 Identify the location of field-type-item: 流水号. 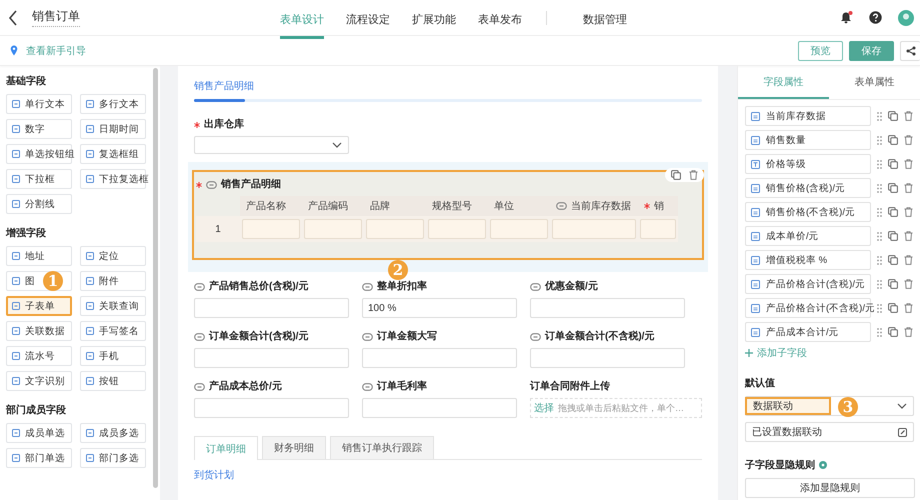
(39, 356).